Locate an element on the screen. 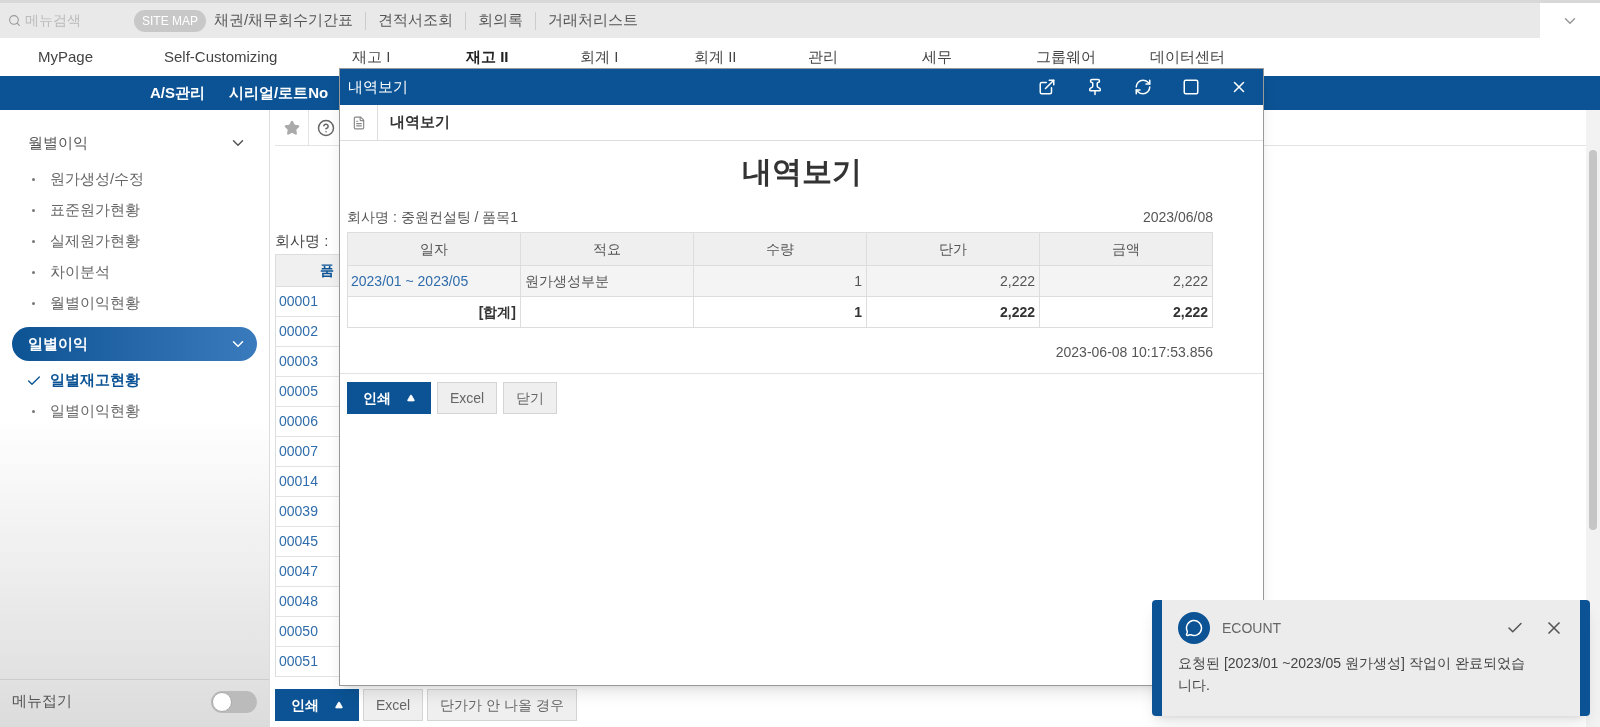 This screenshot has height=727, width=1600. submenu-link: A/S관리 is located at coordinates (177, 93).